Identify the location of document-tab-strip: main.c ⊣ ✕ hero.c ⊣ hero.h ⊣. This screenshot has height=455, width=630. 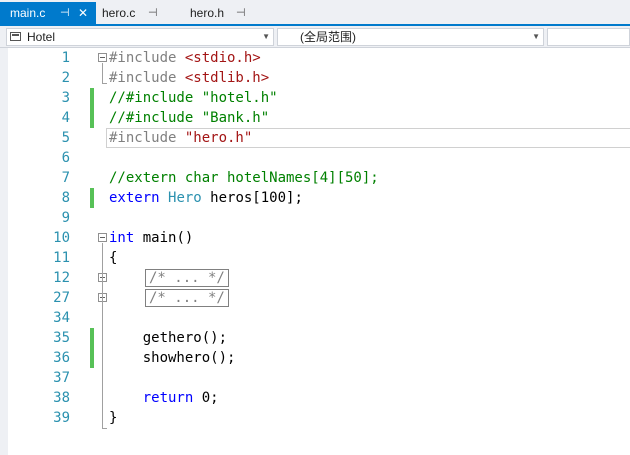
(315, 13).